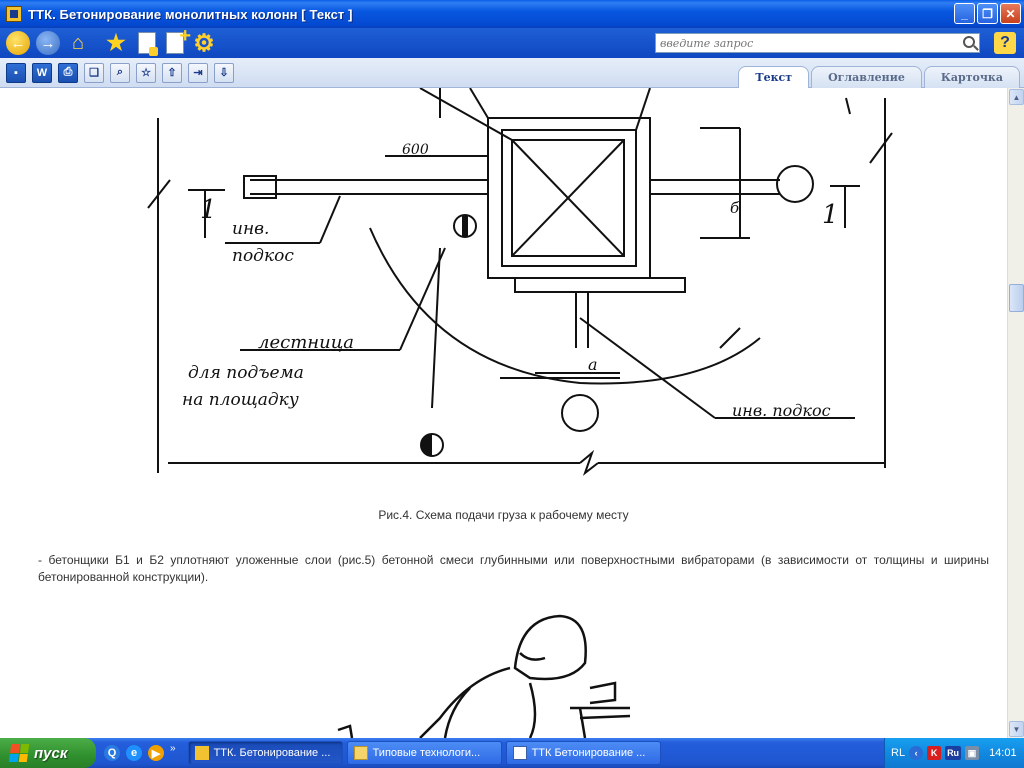  Describe the element at coordinates (1010, 13) in the screenshot. I see `close-button: ✕` at that location.